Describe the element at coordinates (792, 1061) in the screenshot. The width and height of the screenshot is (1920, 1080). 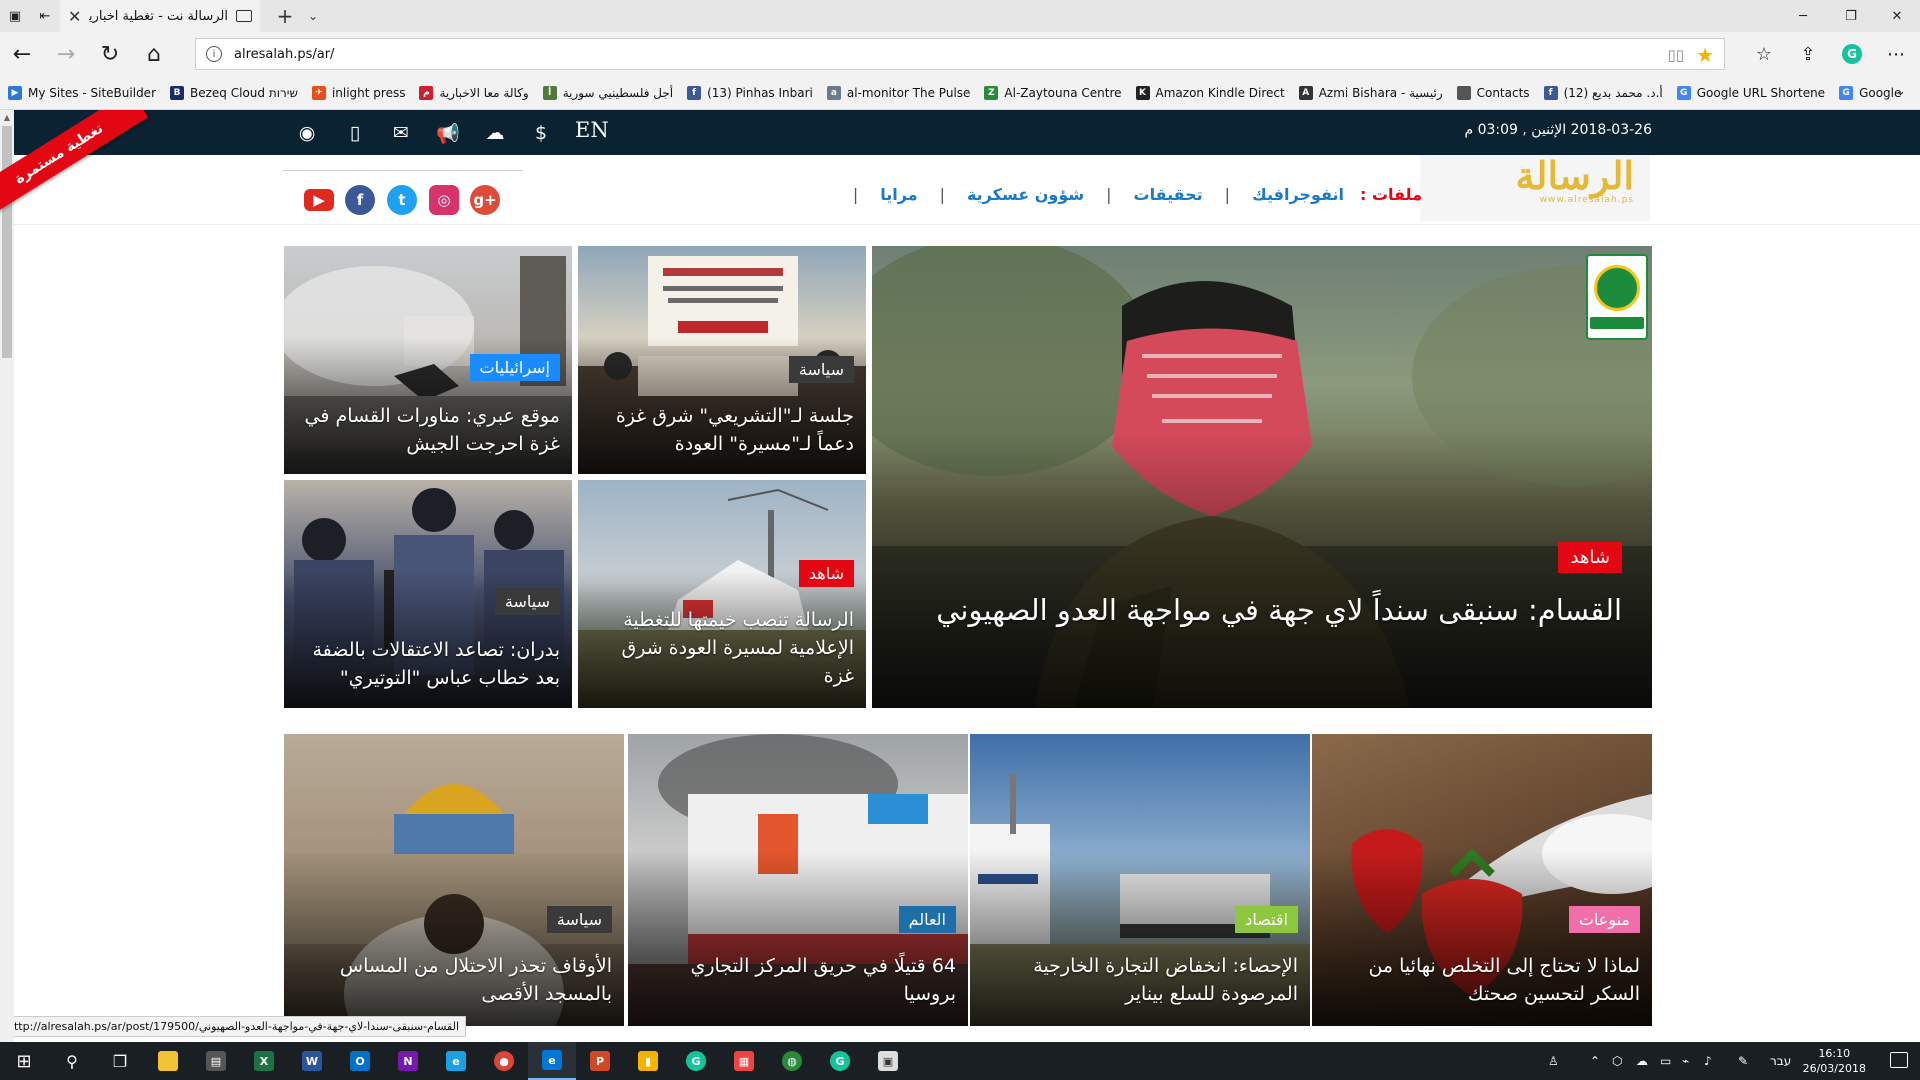
I see `globe-app-icon: ◍` at that location.